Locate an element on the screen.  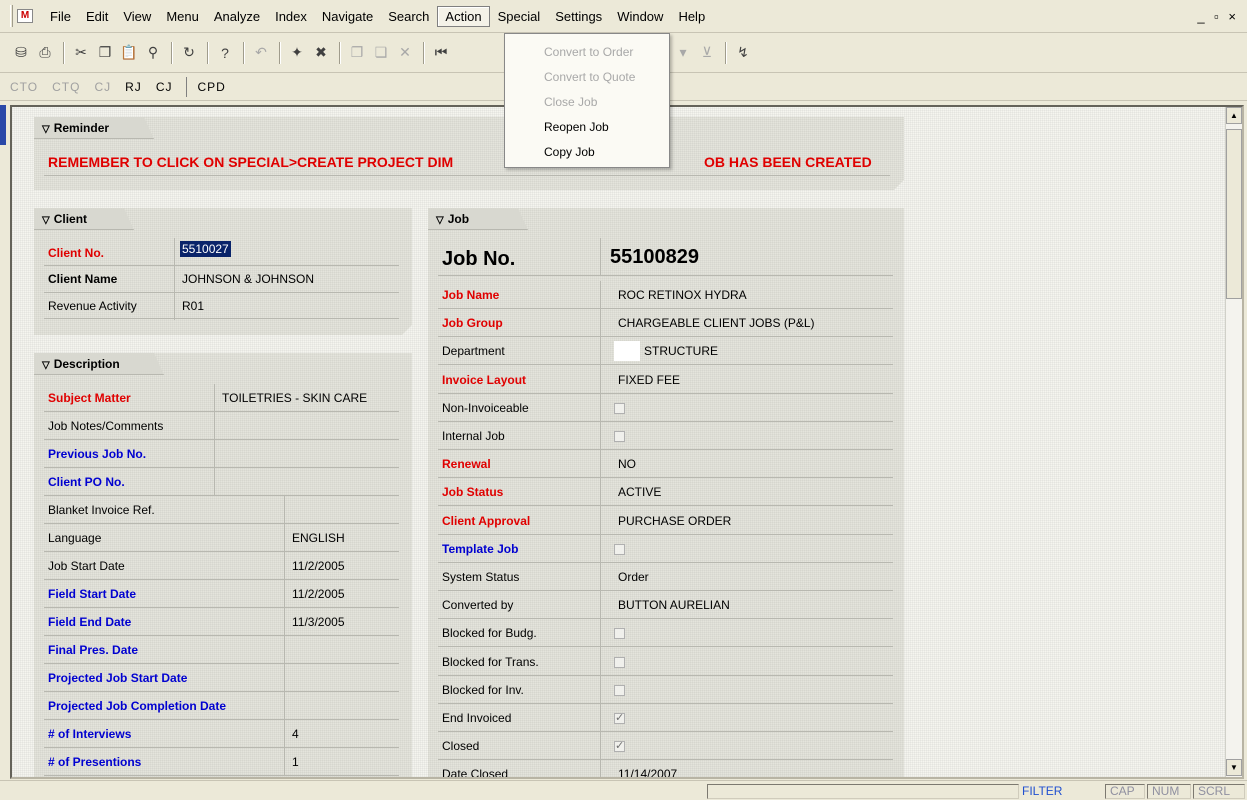
scroll-up-icon: ▲ is located at coordinates (1234, 115).